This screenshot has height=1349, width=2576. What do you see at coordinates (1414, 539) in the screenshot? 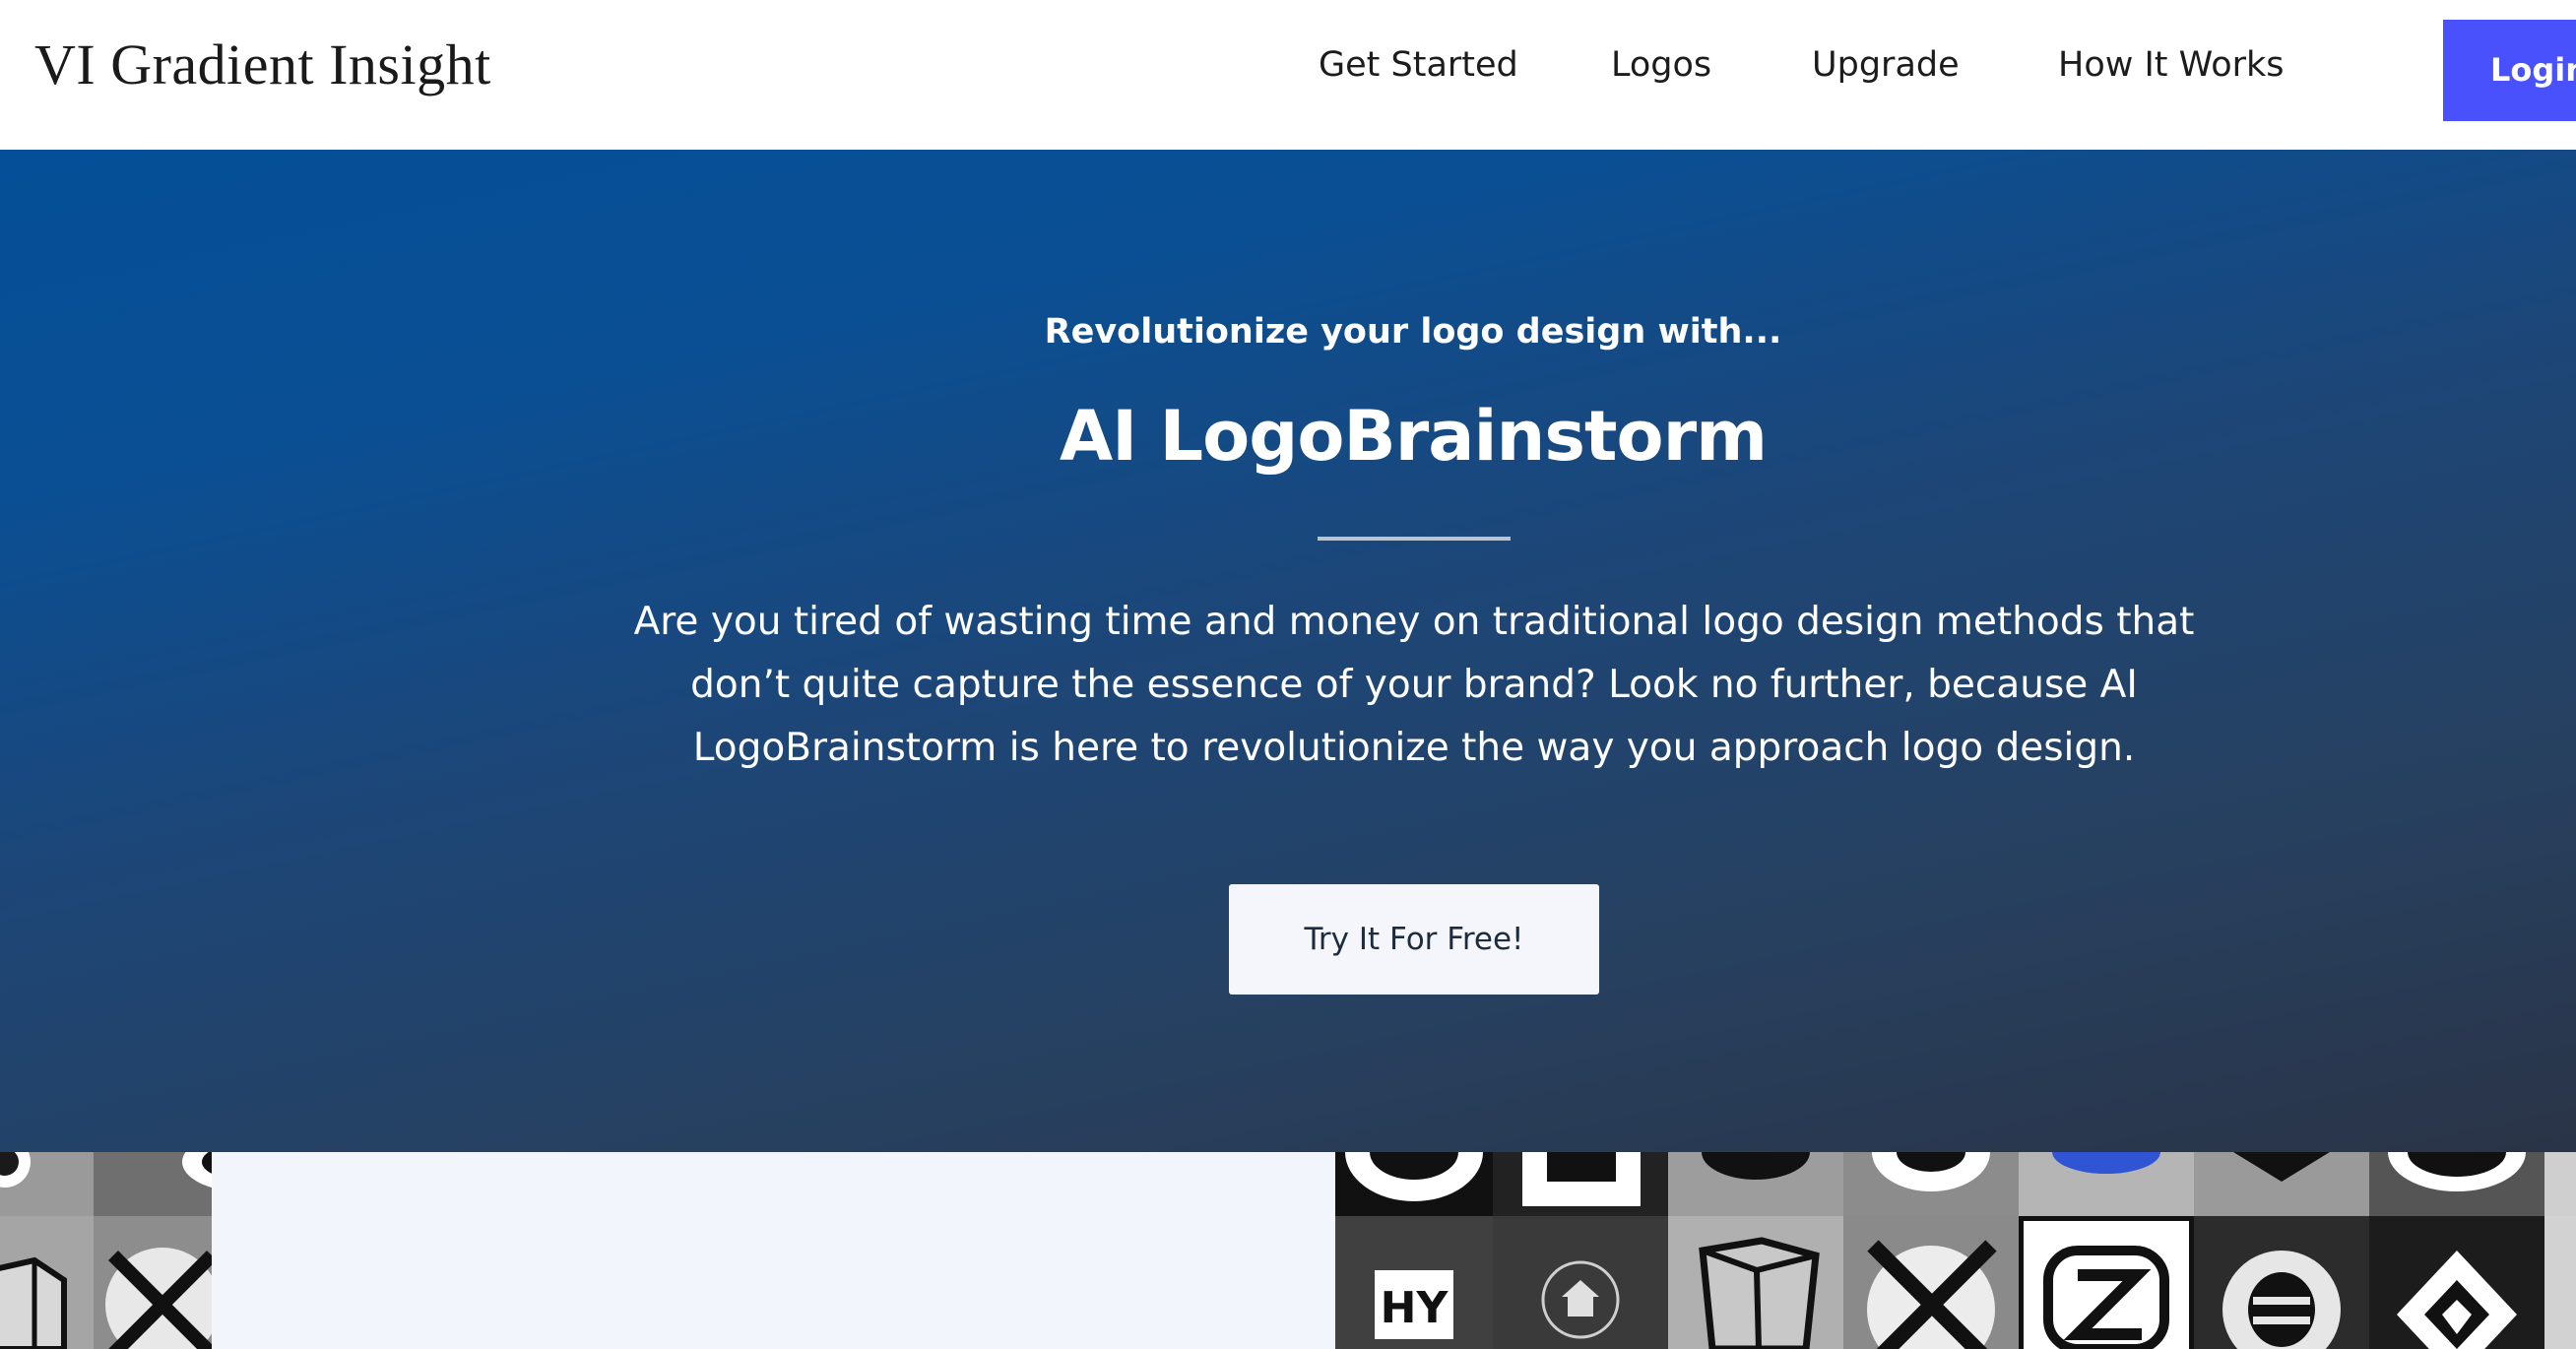
I see `hero-divider` at bounding box center [1414, 539].